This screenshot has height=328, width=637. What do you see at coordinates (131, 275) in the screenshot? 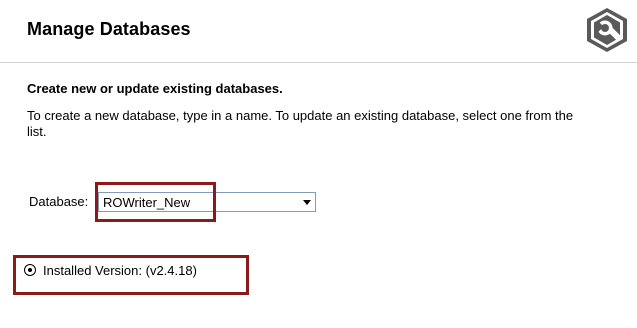
I see `version-highlight-box` at bounding box center [131, 275].